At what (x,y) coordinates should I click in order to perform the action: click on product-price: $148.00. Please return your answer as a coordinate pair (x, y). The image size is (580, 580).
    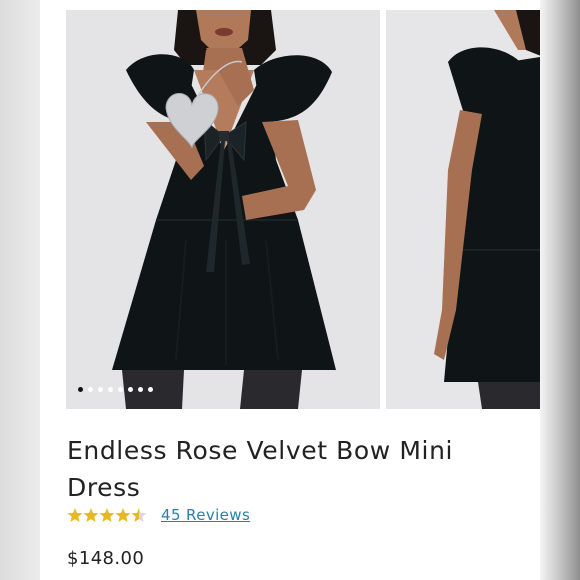
    Looking at the image, I should click on (106, 558).